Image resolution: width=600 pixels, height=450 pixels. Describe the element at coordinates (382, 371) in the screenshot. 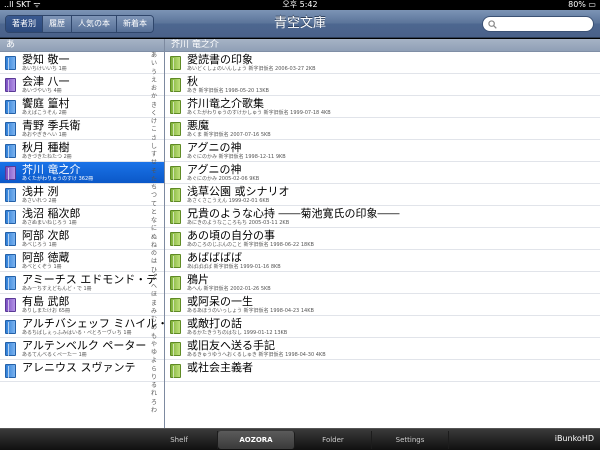

I see `work-row: 或社会主義者` at that location.